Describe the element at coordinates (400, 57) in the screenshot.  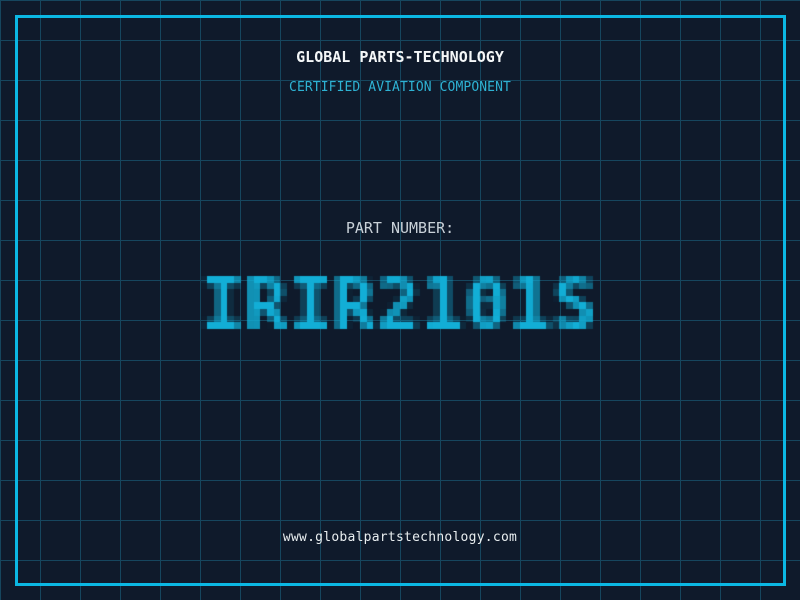
I see `company-name: GLOBAL PARTS-TECHNOLOGY` at that location.